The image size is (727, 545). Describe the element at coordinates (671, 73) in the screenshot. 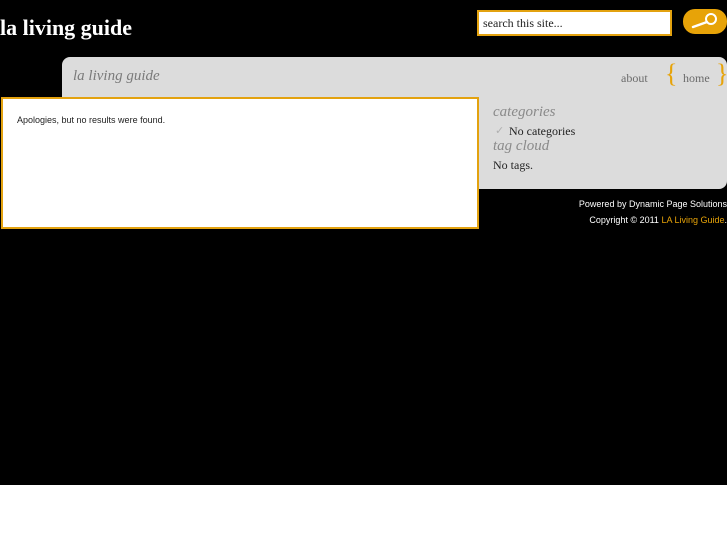

I see `nav-brace-left: {` at that location.